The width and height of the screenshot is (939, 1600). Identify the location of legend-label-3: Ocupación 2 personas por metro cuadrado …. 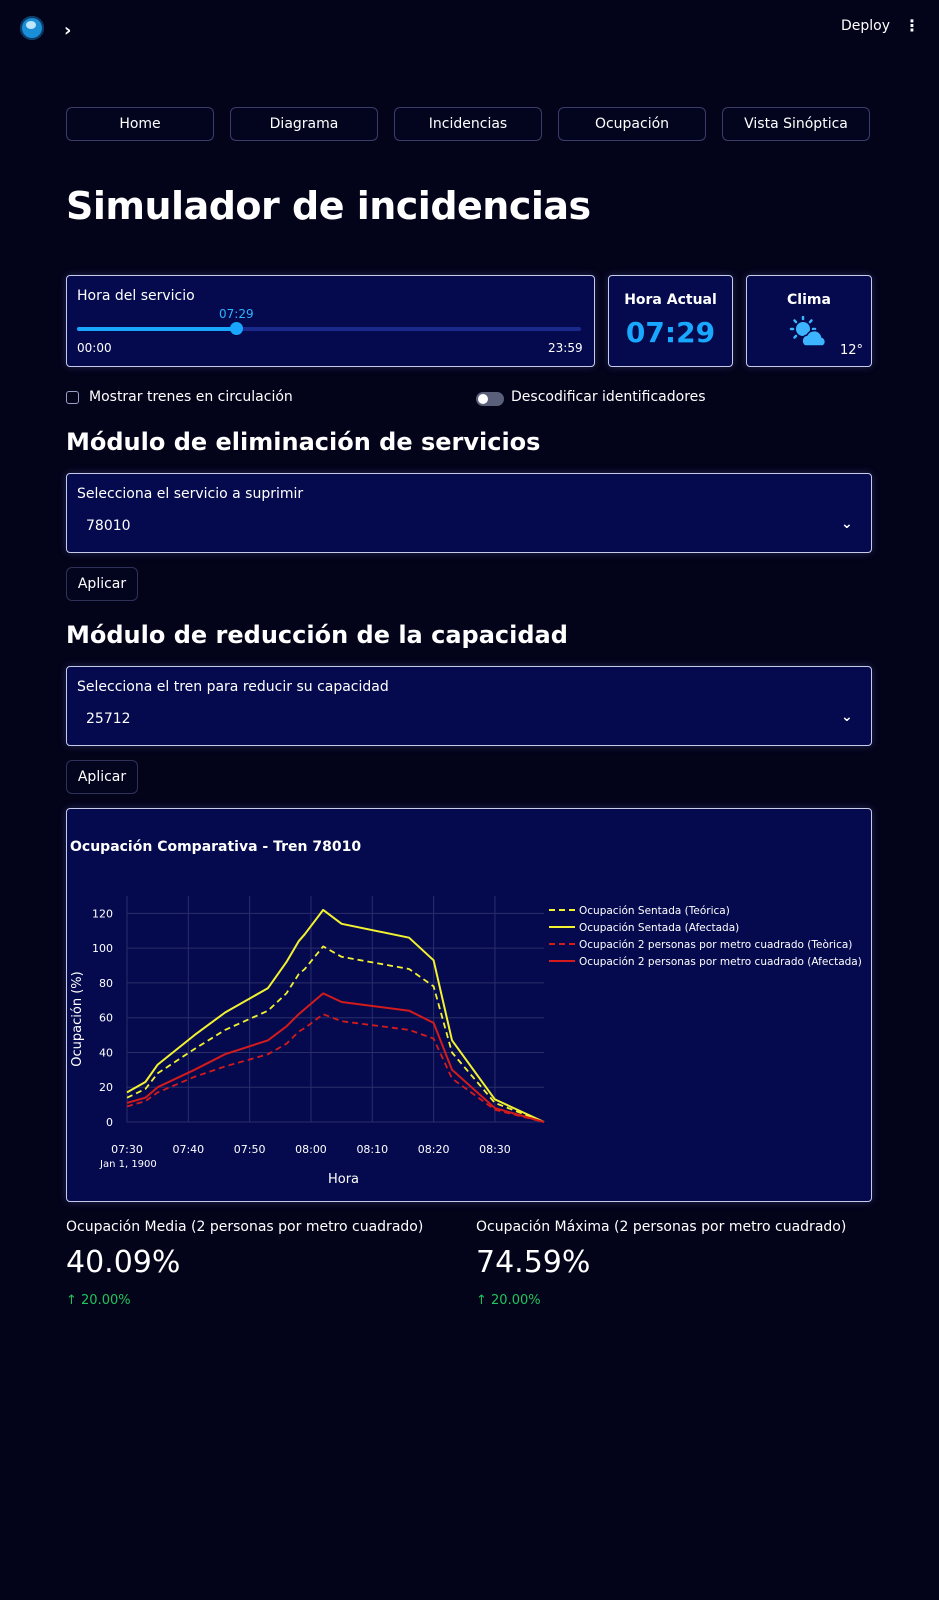
(715, 945).